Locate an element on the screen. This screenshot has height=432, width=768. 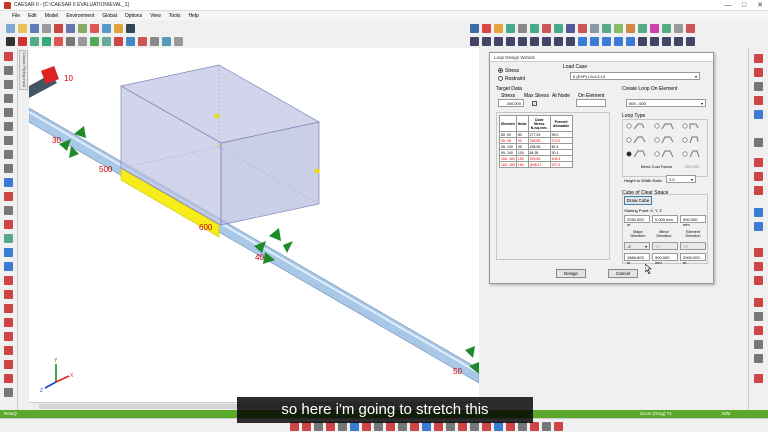
valve-icon is located at coordinates (82, 41).